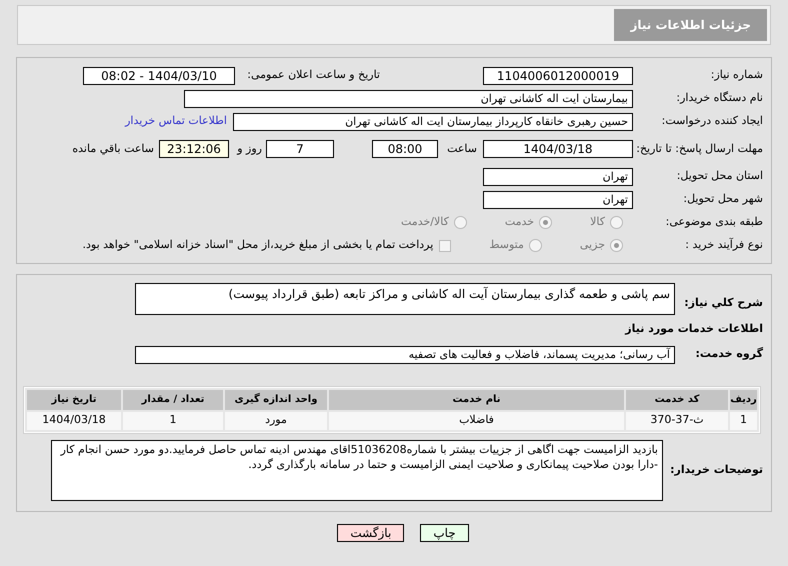 This screenshot has height=566, width=788. Describe the element at coordinates (476, 421) in the screenshot. I see `table-cell: فاضلاب` at that location.